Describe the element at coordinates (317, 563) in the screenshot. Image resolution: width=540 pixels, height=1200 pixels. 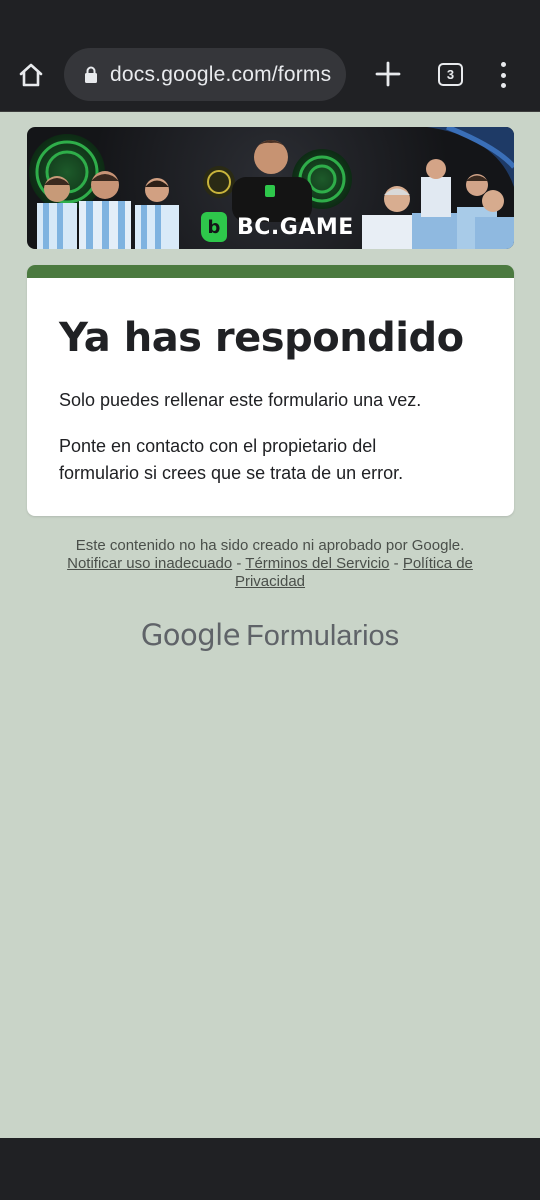
I see `terms-of-service-link: Términos del Servicio` at that location.